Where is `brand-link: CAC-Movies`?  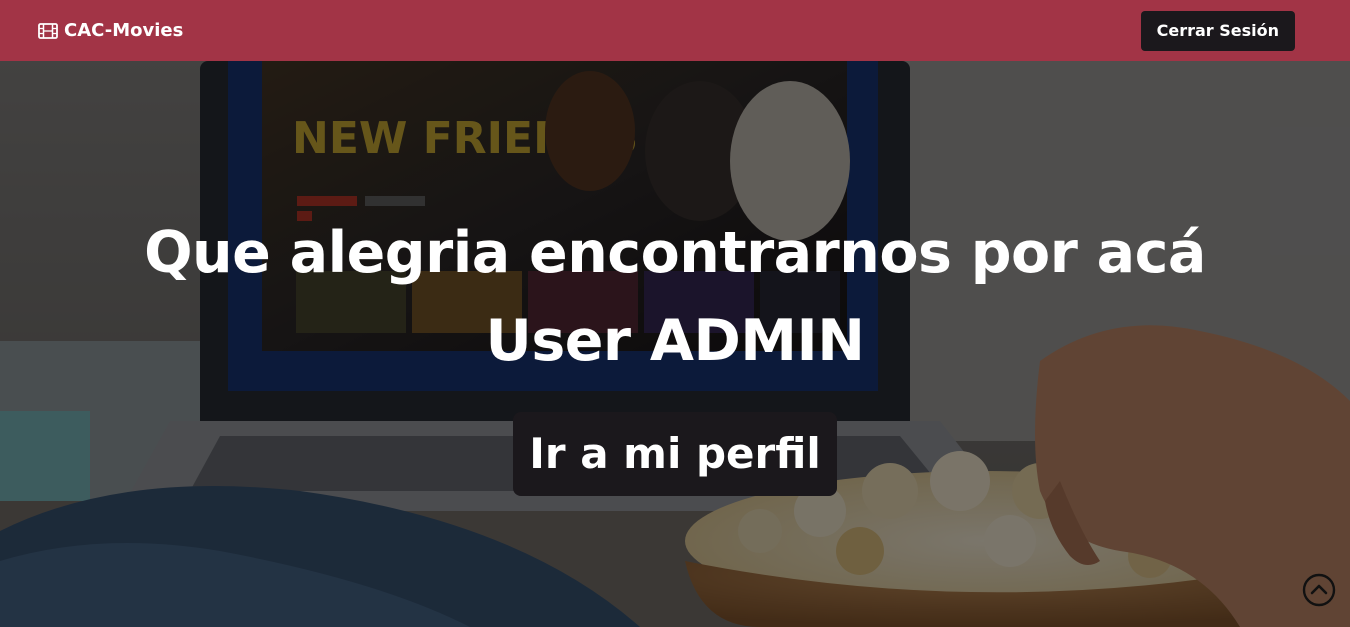
brand-link: CAC-Movies is located at coordinates (110, 30).